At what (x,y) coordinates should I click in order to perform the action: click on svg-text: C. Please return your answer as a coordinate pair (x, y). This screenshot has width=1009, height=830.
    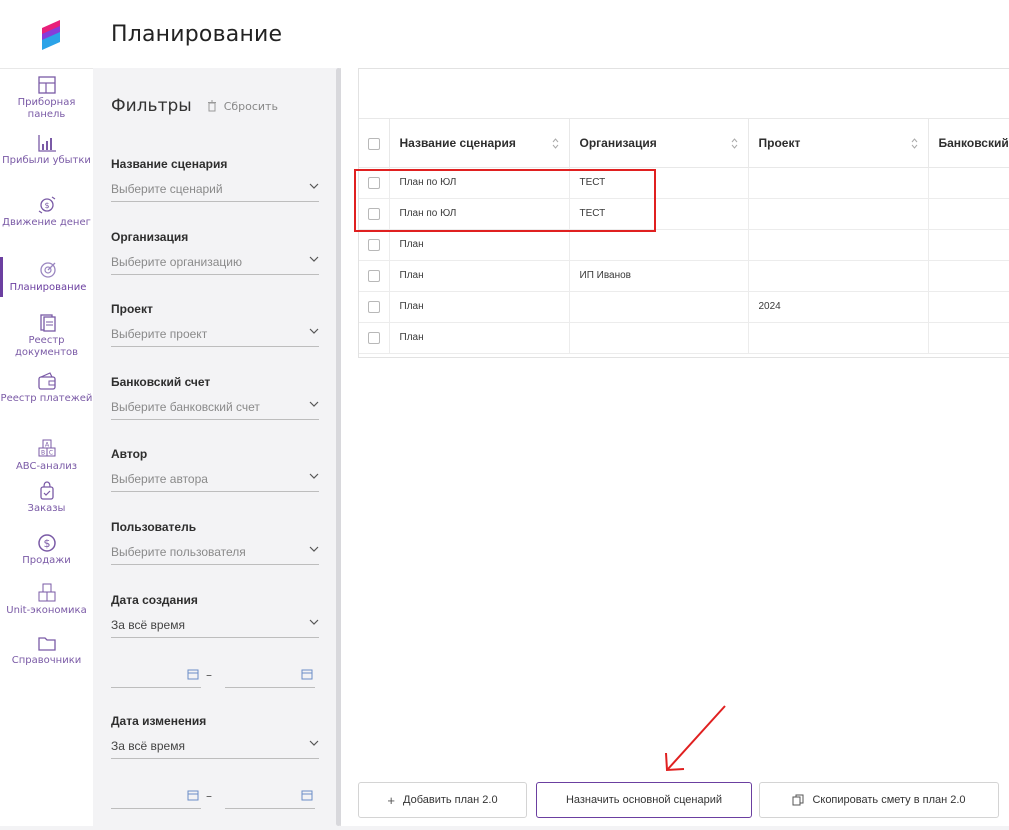
    Looking at the image, I should click on (50, 453).